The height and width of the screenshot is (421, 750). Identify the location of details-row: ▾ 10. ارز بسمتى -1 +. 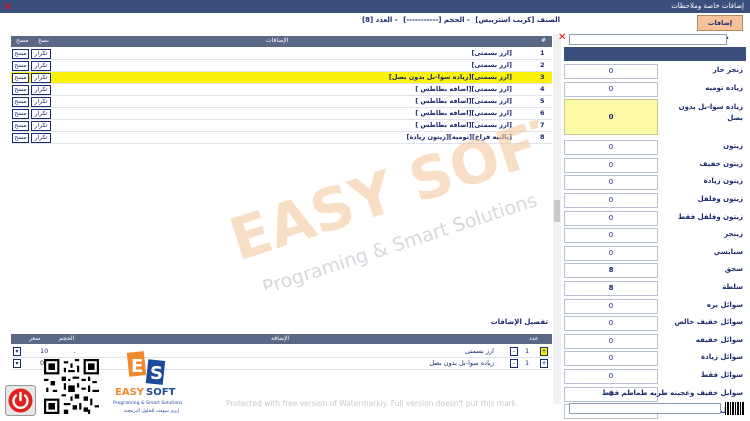
(281, 352).